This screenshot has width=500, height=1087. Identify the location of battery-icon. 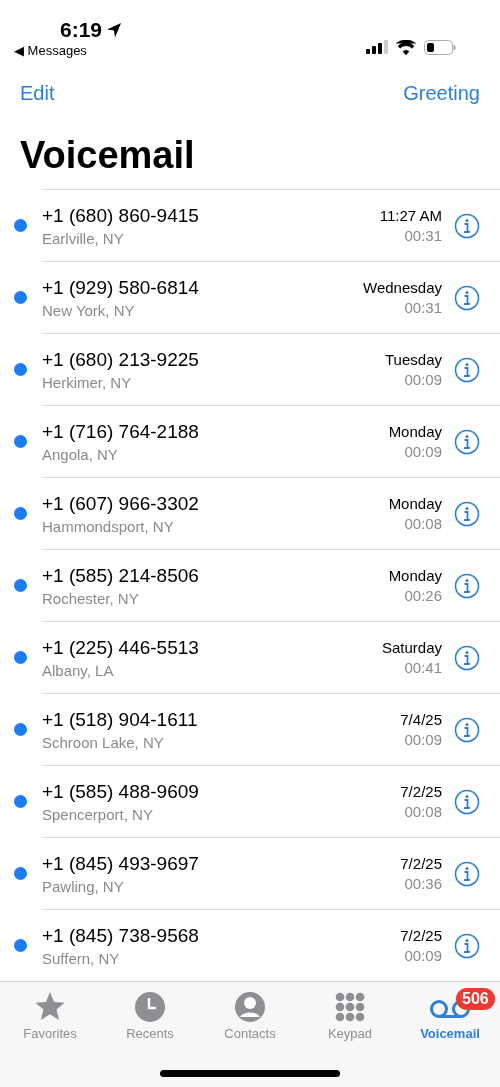
(440, 47).